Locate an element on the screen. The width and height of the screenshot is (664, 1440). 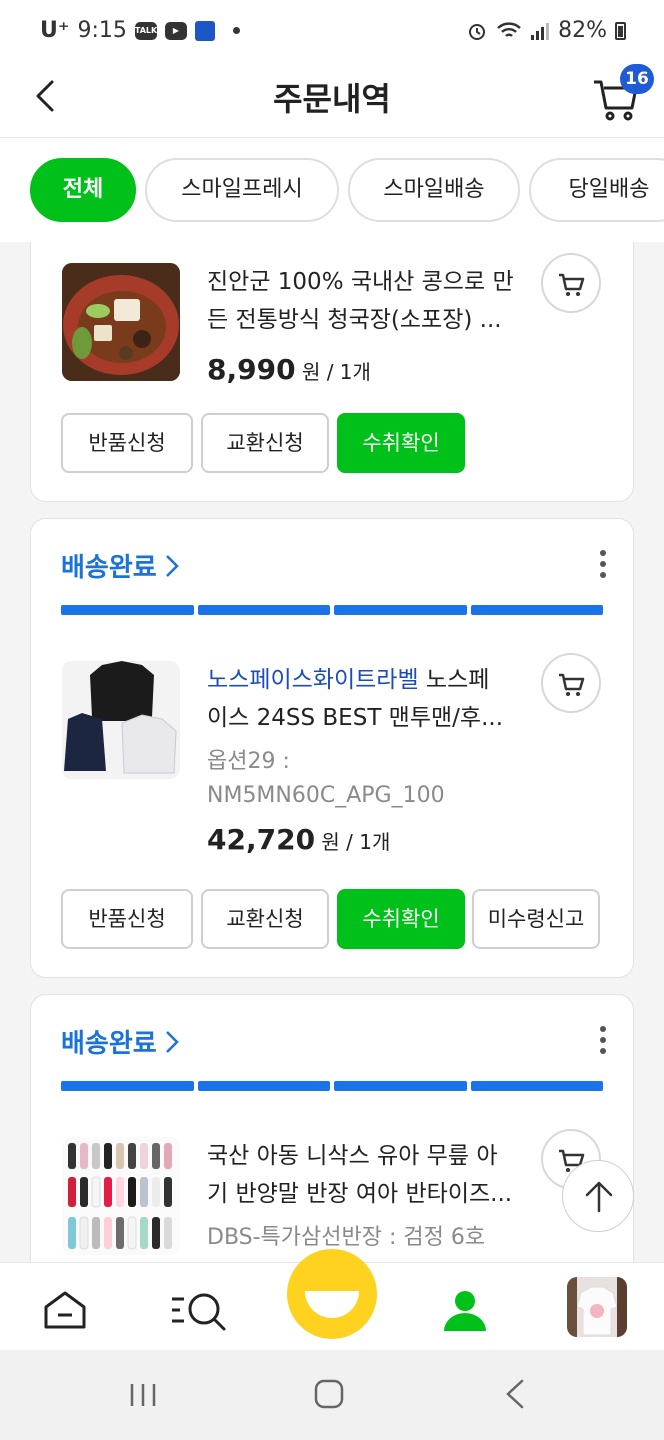
recent-view-thumbnail is located at coordinates (597, 1307).